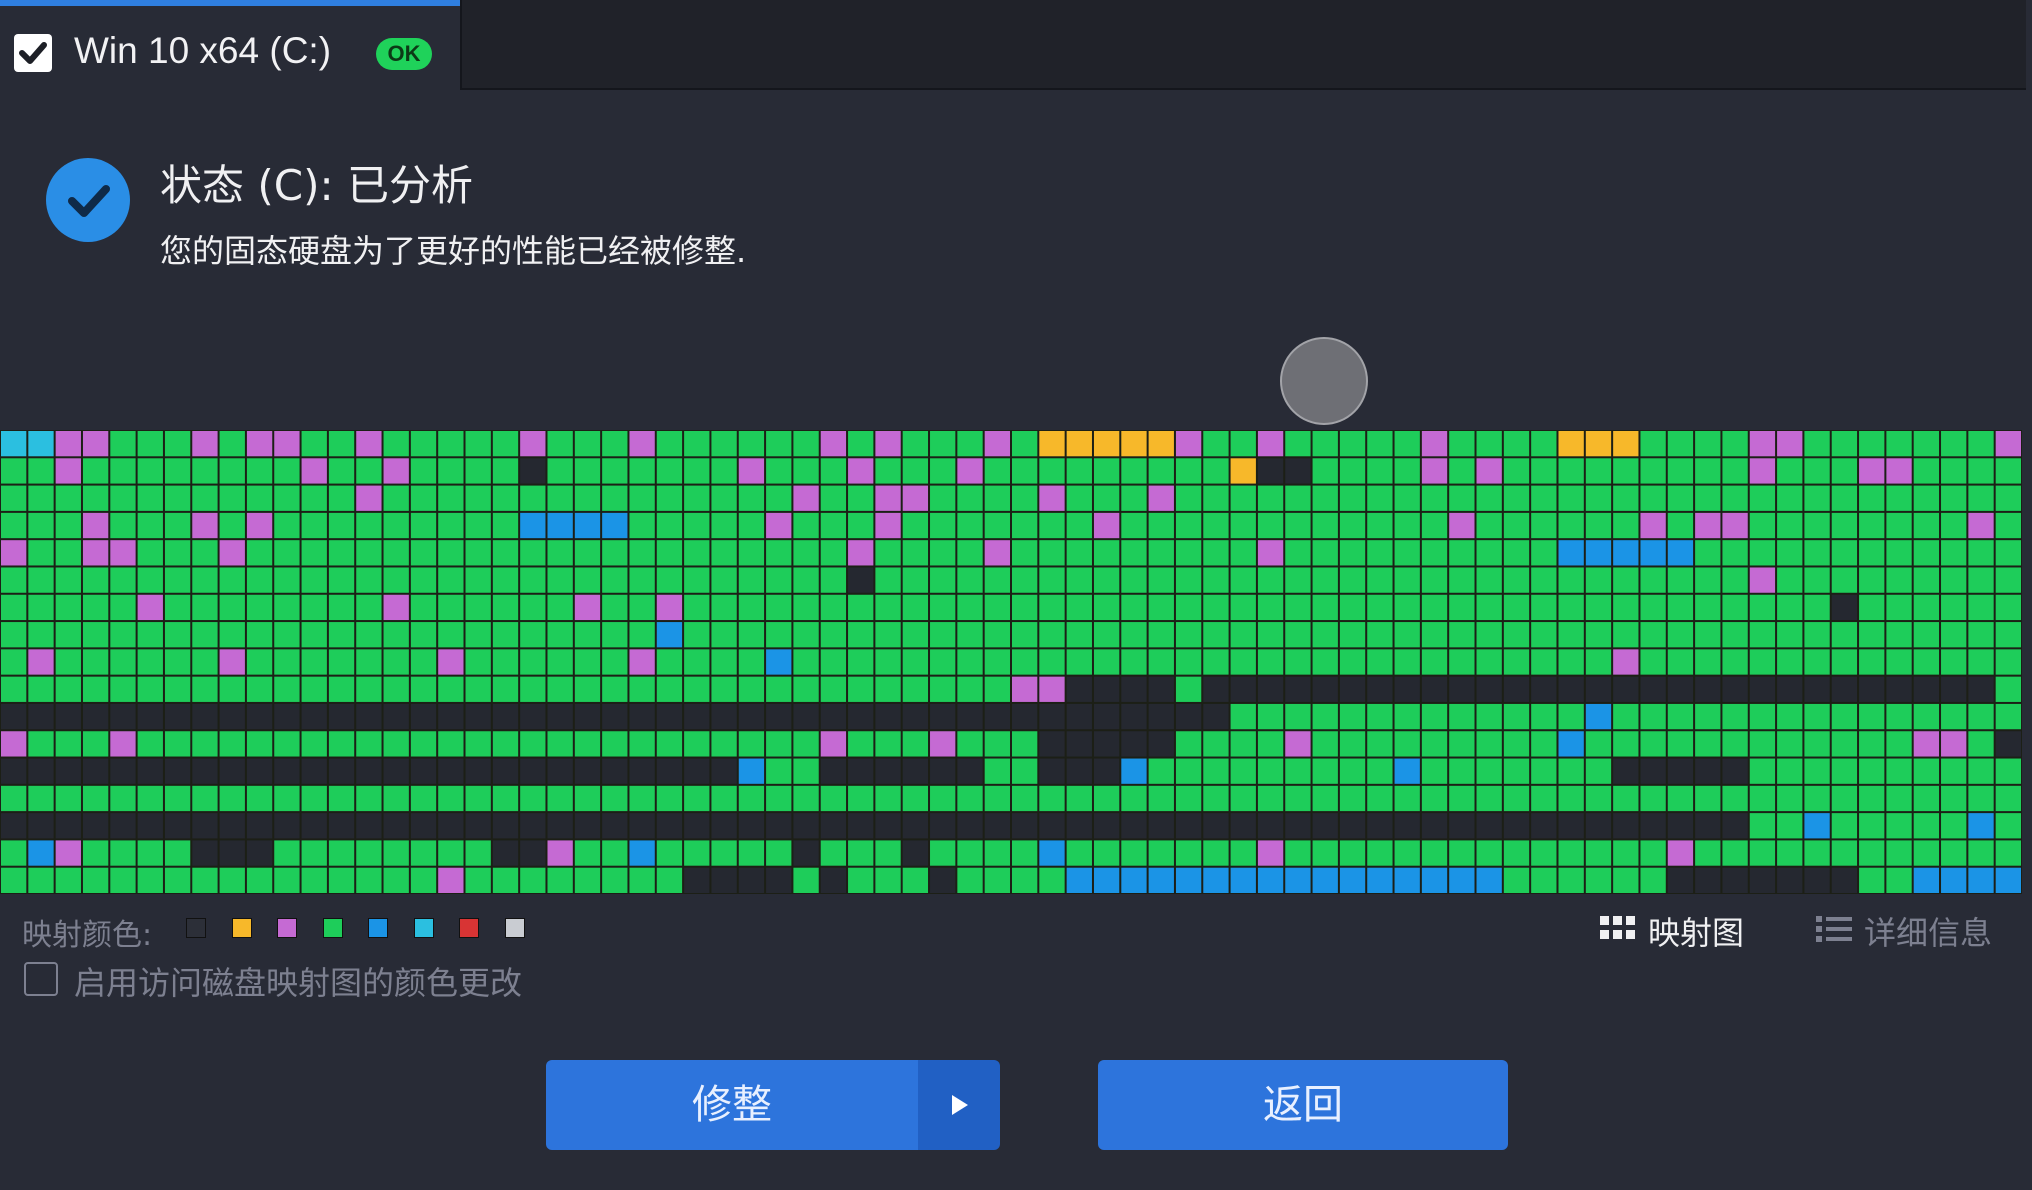  What do you see at coordinates (33, 53) in the screenshot?
I see `drive-checkbox` at bounding box center [33, 53].